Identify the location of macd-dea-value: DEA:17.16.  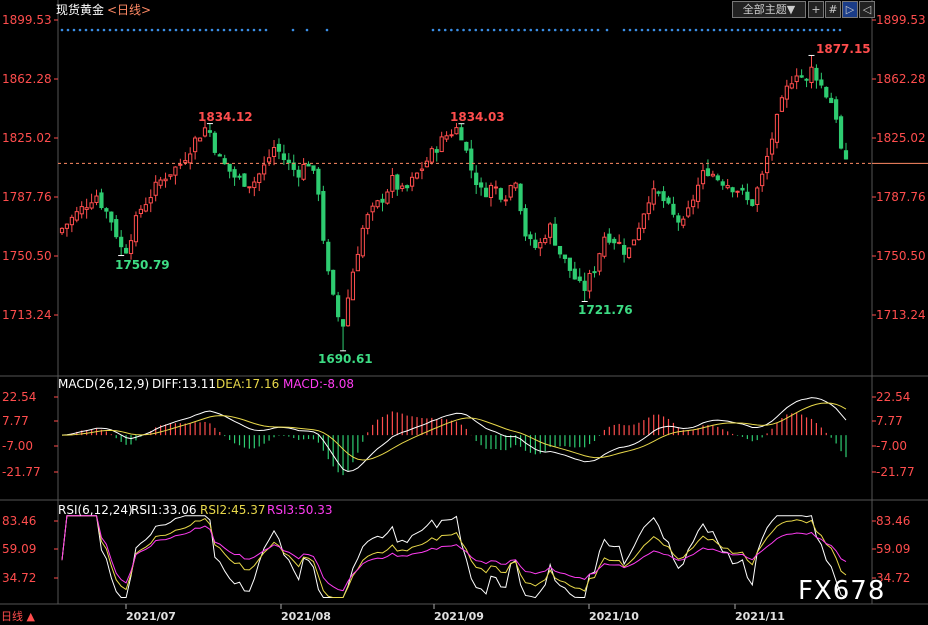
(248, 384).